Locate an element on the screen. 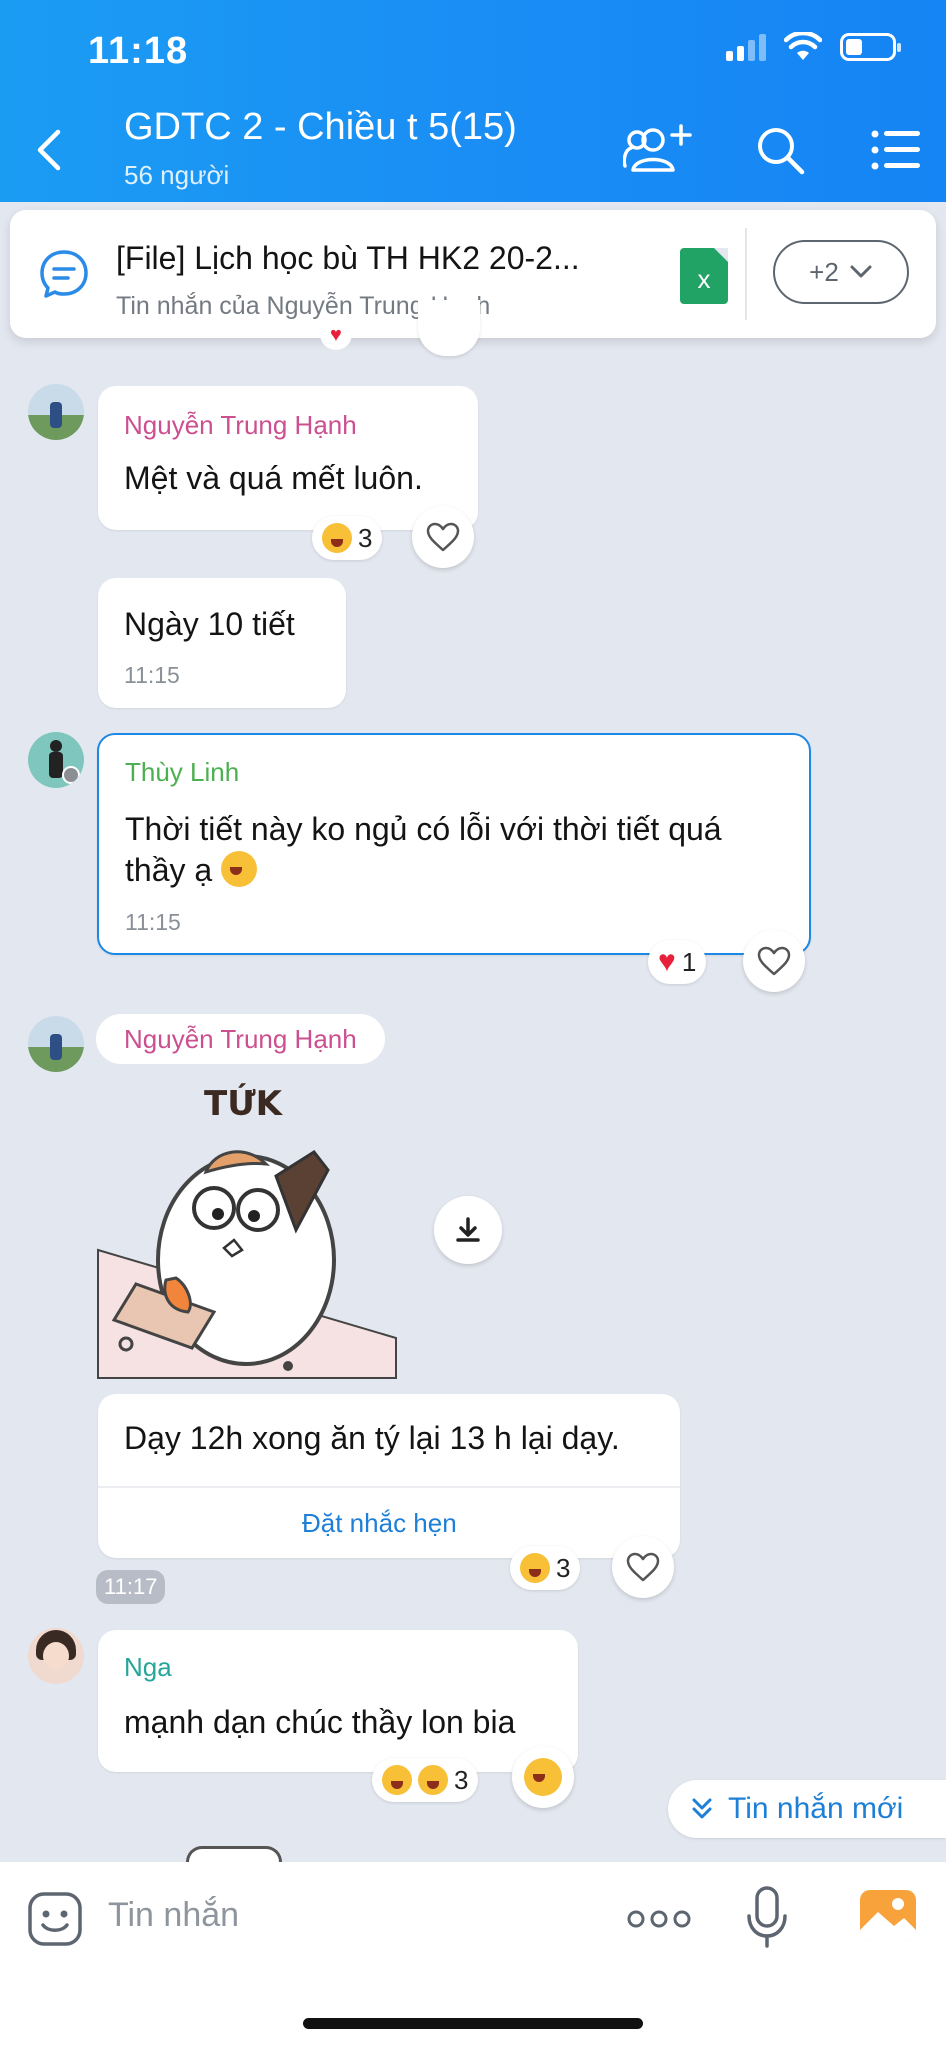 The height and width of the screenshot is (2048, 946). new-messages-button: Tin nhắn mới is located at coordinates (807, 1809).